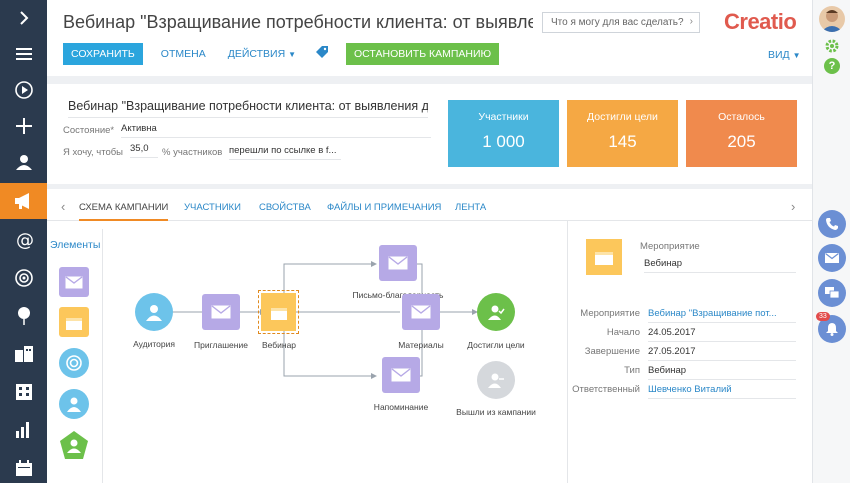 The width and height of the screenshot is (850, 483). Describe the element at coordinates (276, 130) in the screenshot. I see `state-value: Активна` at that location.